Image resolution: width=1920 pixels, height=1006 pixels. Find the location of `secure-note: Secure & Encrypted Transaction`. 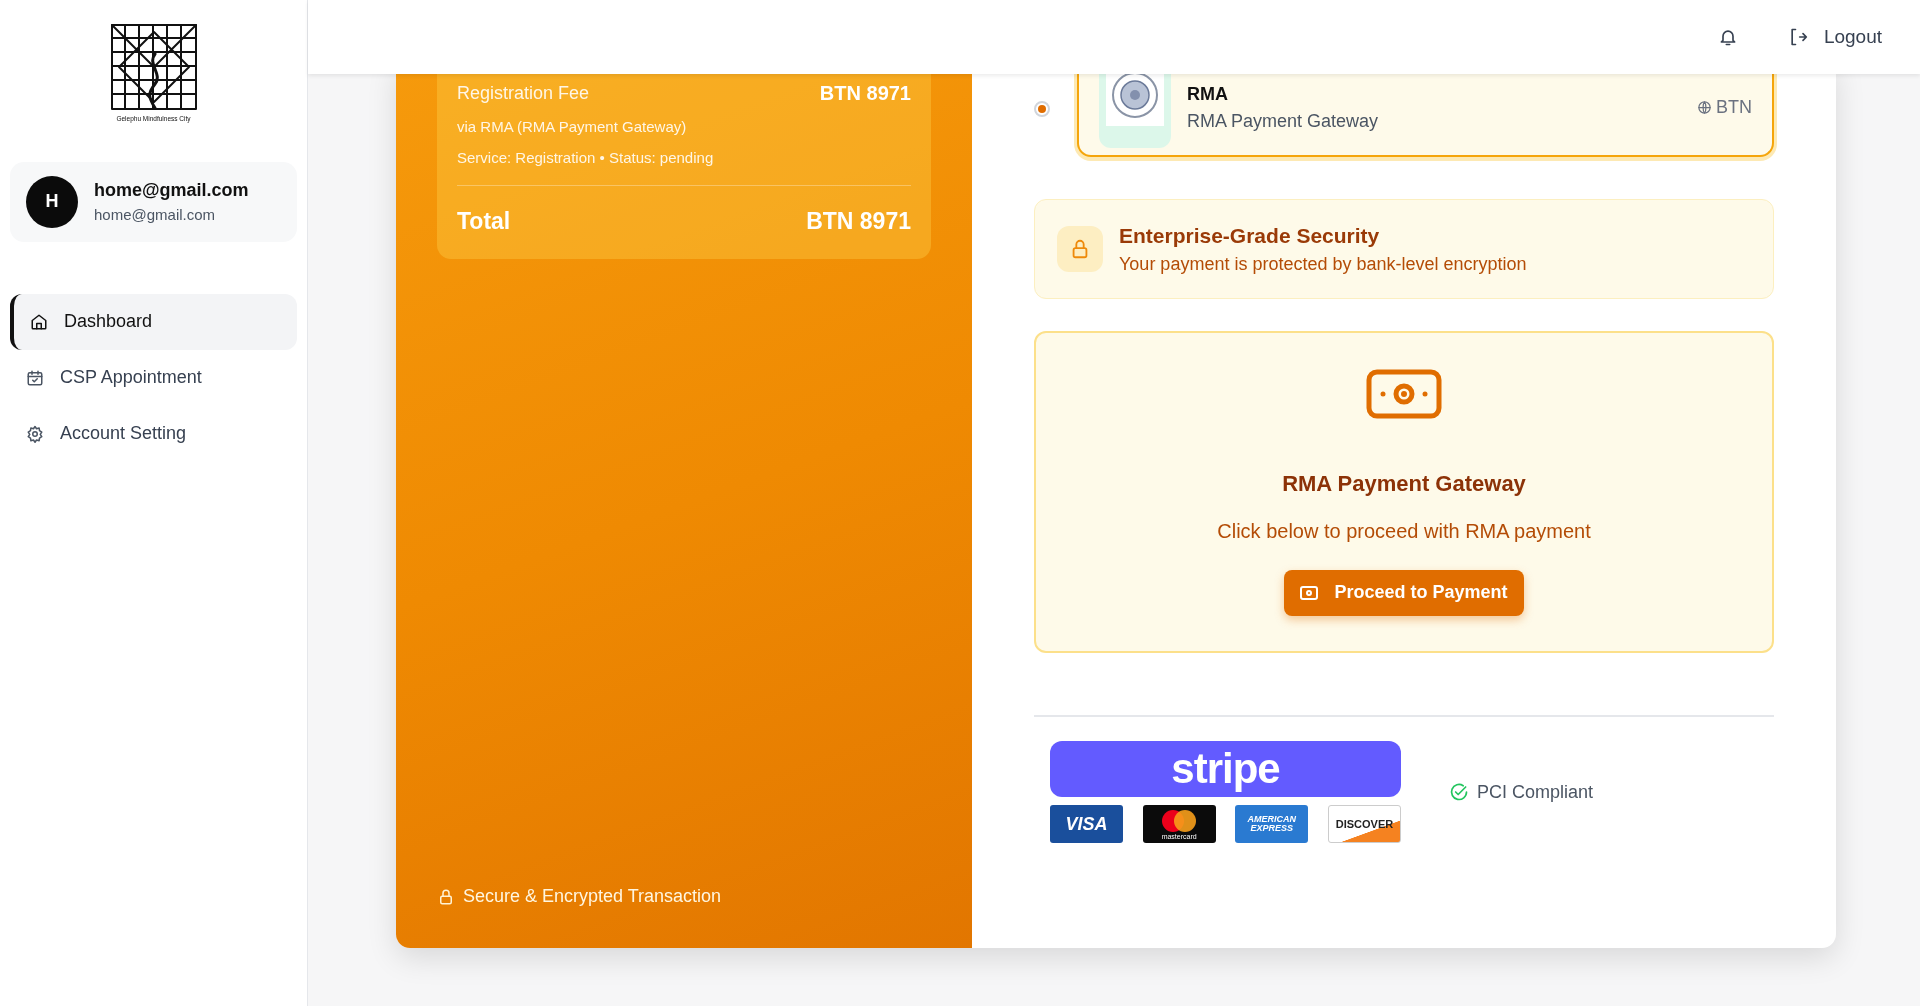

secure-note: Secure & Encrypted Transaction is located at coordinates (592, 896).